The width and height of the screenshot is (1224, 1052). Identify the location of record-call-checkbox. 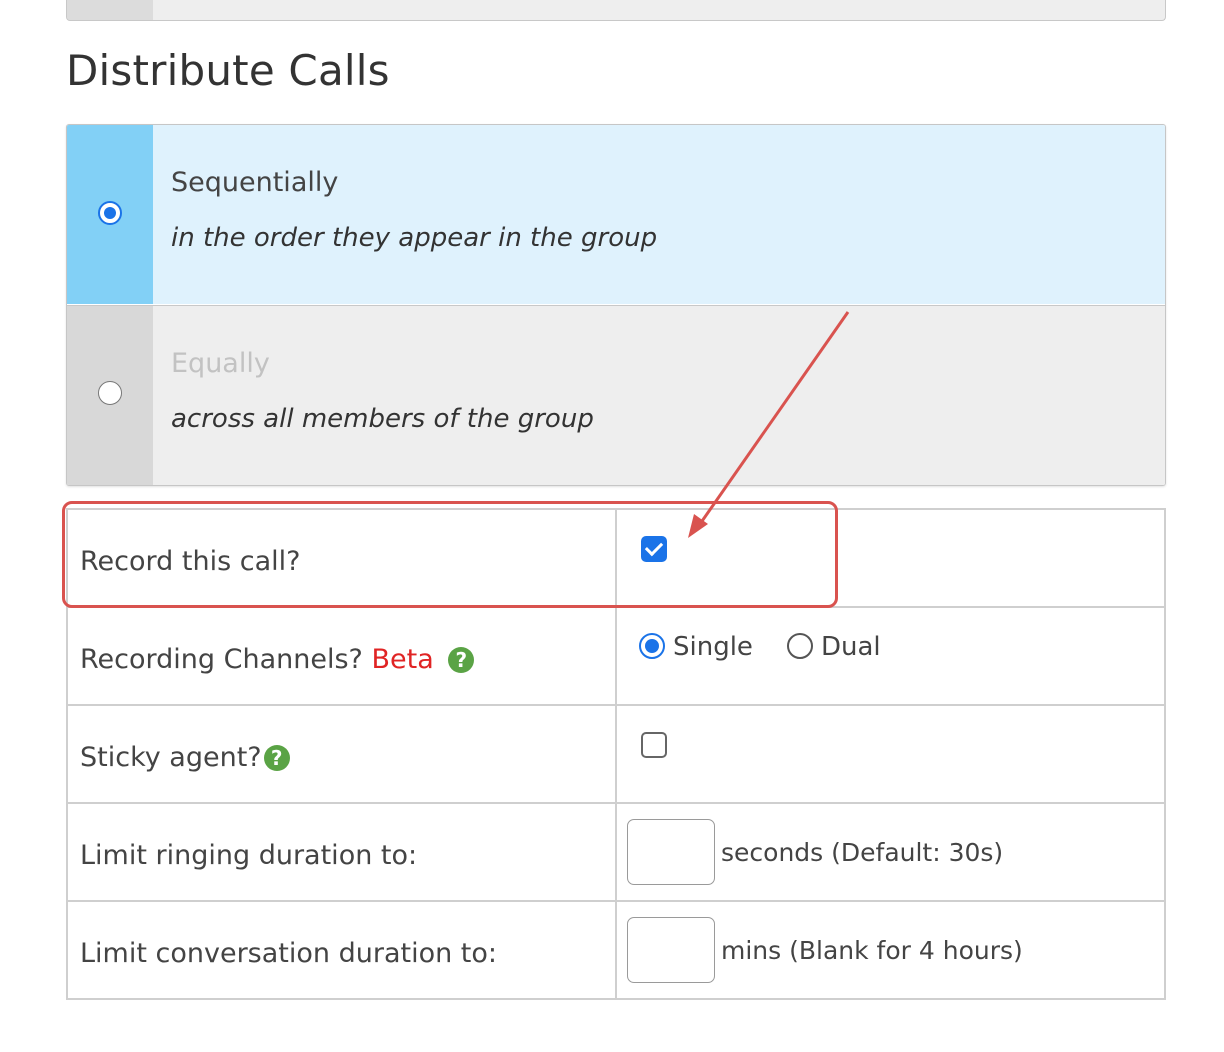
(654, 549).